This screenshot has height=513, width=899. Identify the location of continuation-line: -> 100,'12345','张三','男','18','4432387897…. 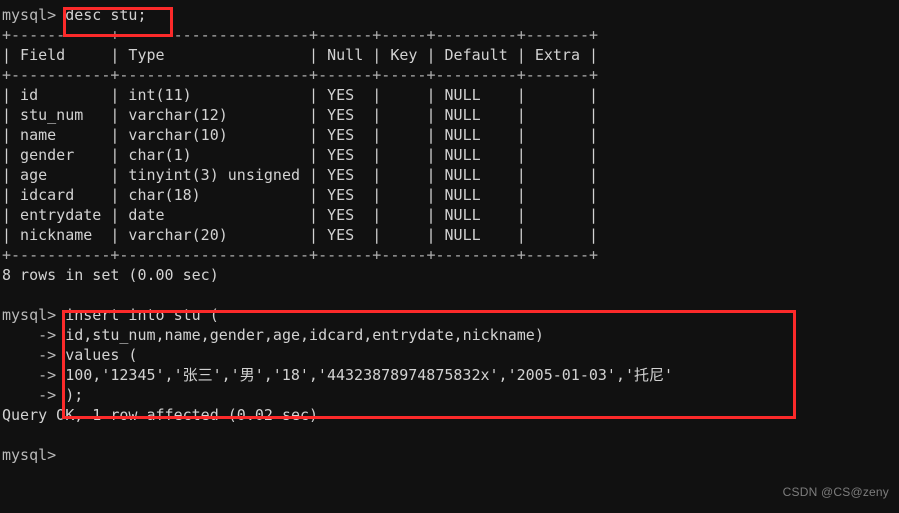
(336, 375).